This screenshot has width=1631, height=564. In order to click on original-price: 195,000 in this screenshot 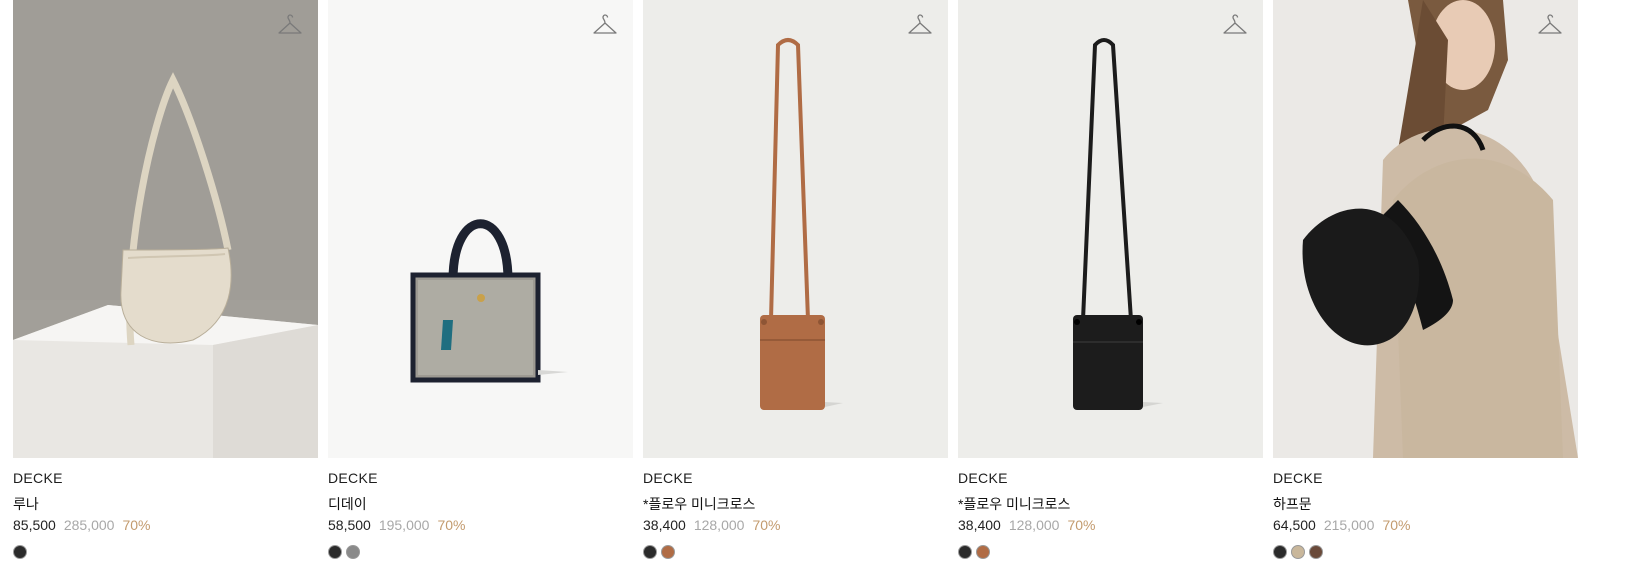, I will do `click(404, 525)`.